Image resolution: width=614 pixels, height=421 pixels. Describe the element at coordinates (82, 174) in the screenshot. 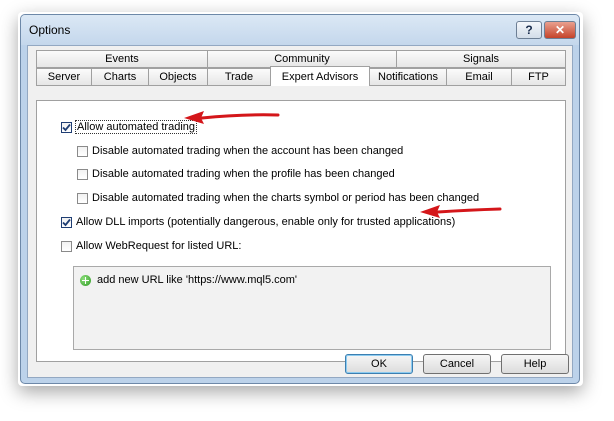

I see `disable-profile-changed-checkbox` at that location.